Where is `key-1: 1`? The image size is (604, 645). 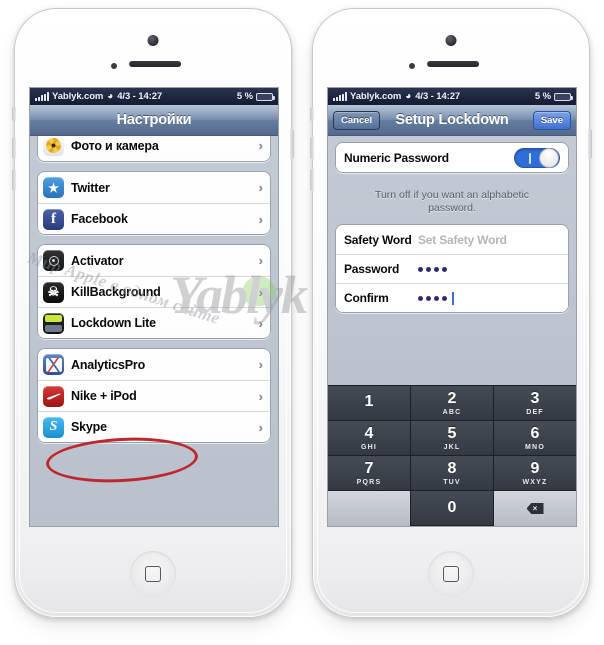 key-1: 1 is located at coordinates (369, 403).